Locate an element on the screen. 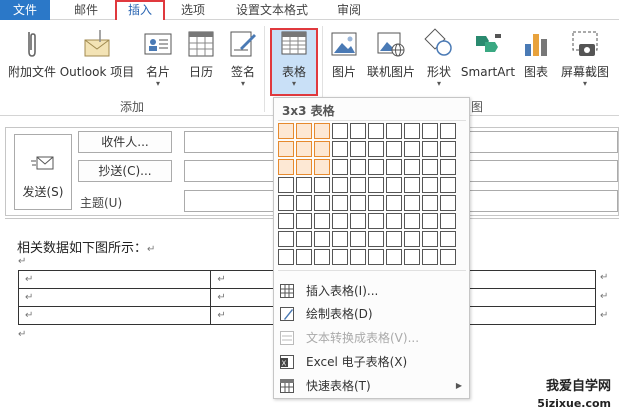  tab-options: 选项 is located at coordinates (193, 10).